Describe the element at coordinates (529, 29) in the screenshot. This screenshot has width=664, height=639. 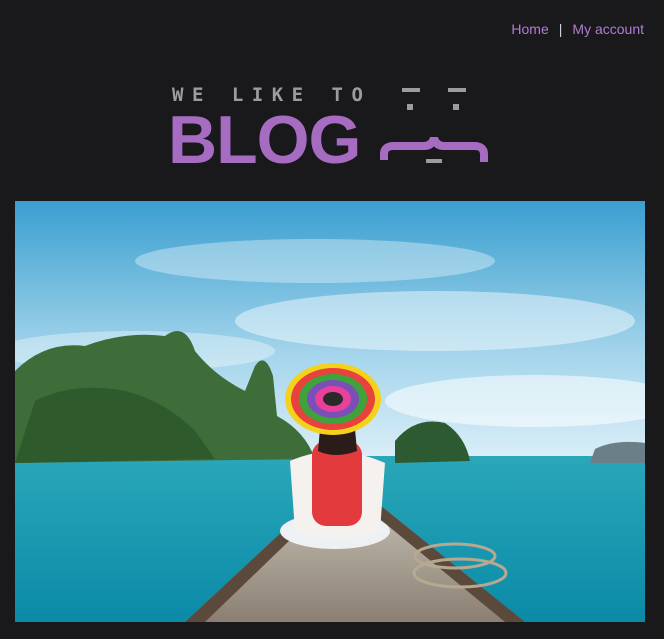
I see `nav-home-link: Home` at that location.